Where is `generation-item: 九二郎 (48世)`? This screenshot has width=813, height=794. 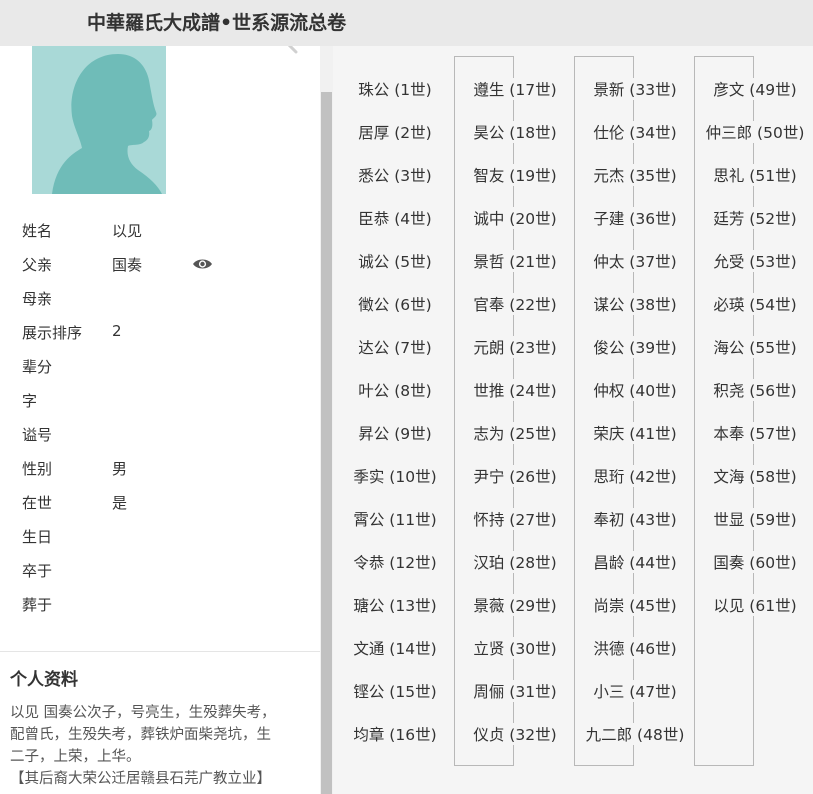 generation-item: 九二郎 (48世) is located at coordinates (635, 734).